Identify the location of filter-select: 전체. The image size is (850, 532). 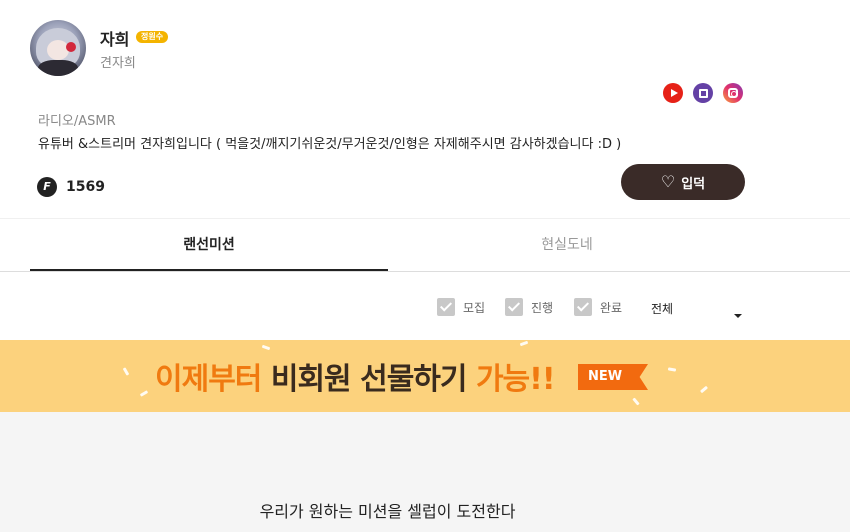
(662, 308).